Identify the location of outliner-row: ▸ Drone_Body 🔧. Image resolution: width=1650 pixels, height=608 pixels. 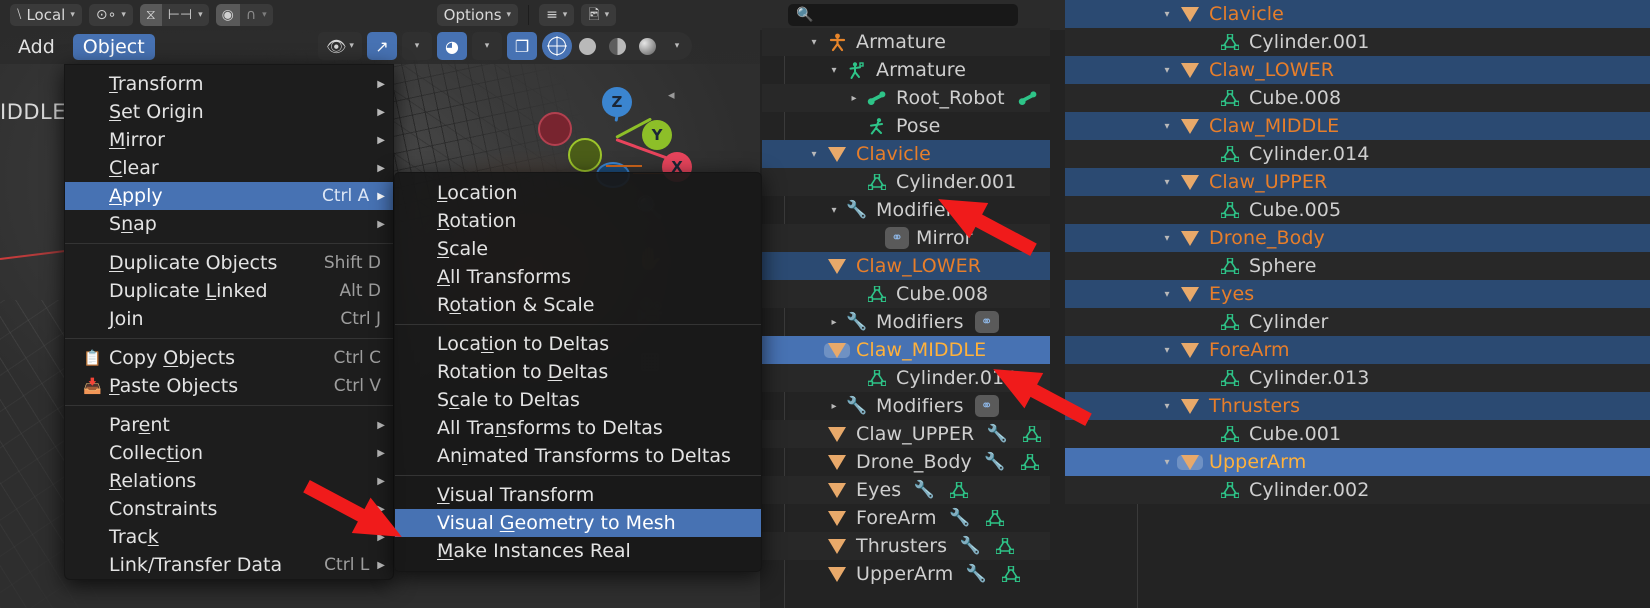
(906, 462).